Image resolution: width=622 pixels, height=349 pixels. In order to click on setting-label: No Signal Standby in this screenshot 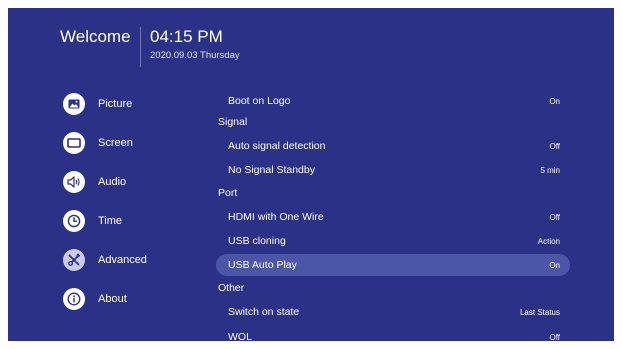, I will do `click(271, 170)`.